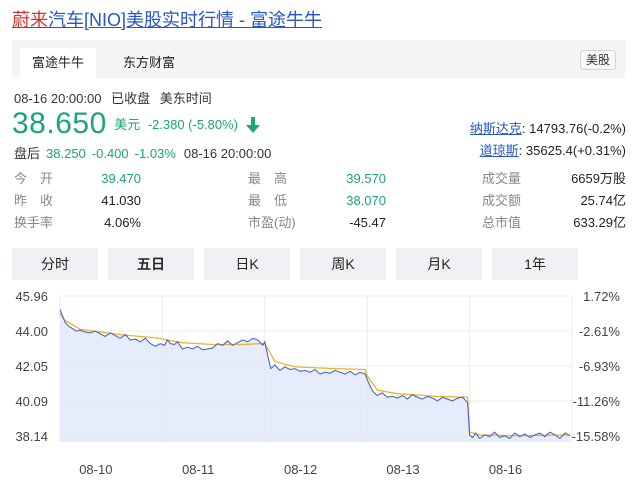 The height and width of the screenshot is (481, 640). What do you see at coordinates (59, 123) in the screenshot?
I see `current-price: 38.650` at bounding box center [59, 123].